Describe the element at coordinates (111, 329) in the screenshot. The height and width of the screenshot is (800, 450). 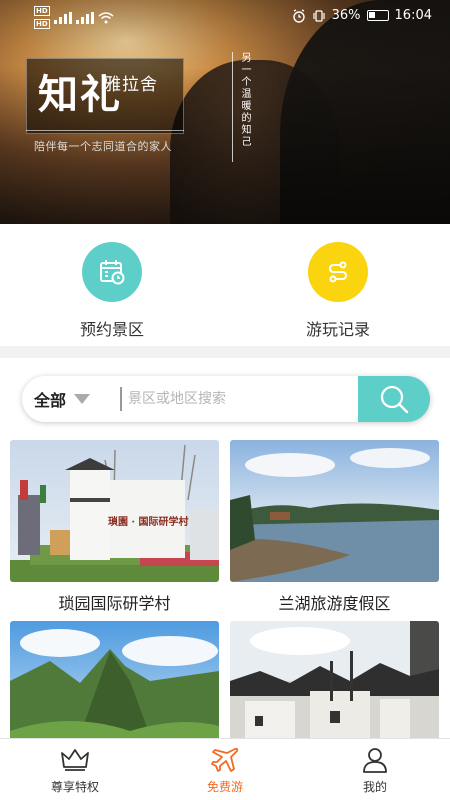
I see `reserve-scenic-label: 预约景区` at that location.